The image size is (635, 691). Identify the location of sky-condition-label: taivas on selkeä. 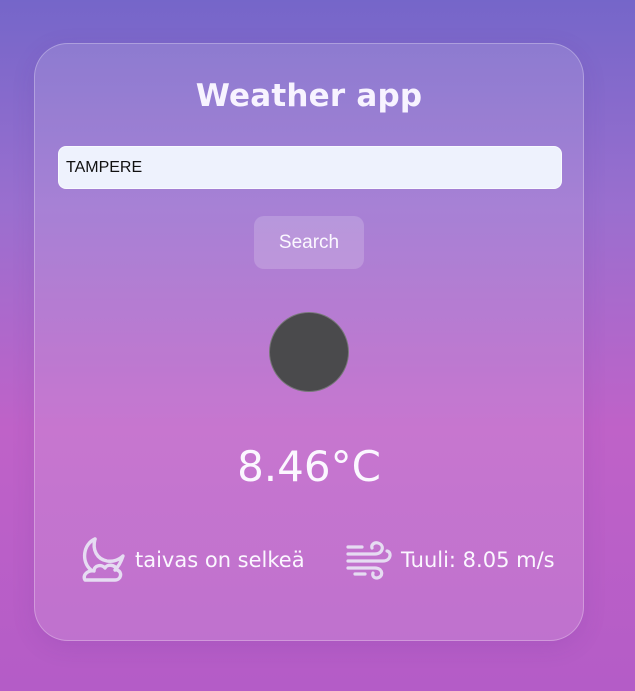
(220, 560).